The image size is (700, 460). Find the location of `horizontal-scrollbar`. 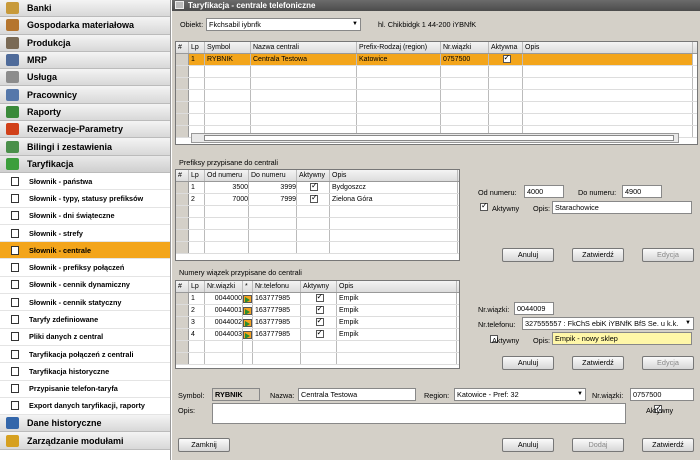

horizontal-scrollbar is located at coordinates (435, 138).